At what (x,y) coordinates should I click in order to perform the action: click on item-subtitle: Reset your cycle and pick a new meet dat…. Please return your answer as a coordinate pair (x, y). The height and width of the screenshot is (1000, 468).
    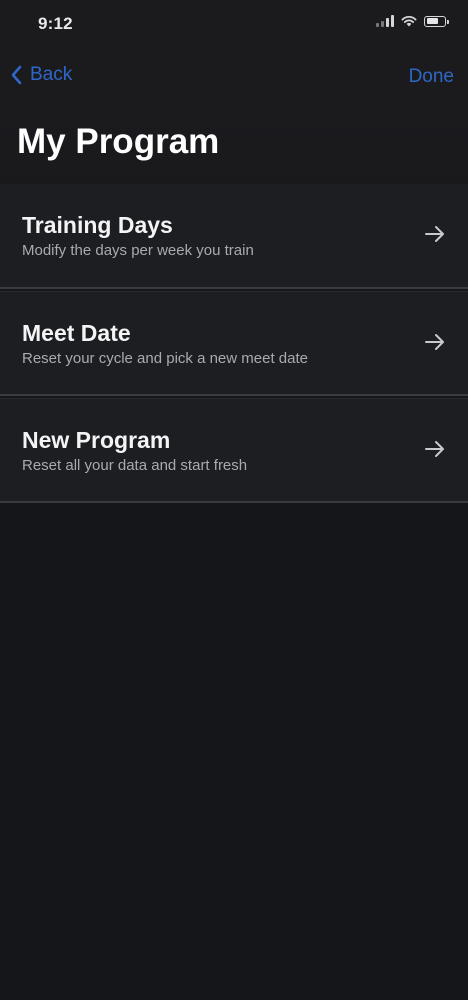
    Looking at the image, I should click on (165, 358).